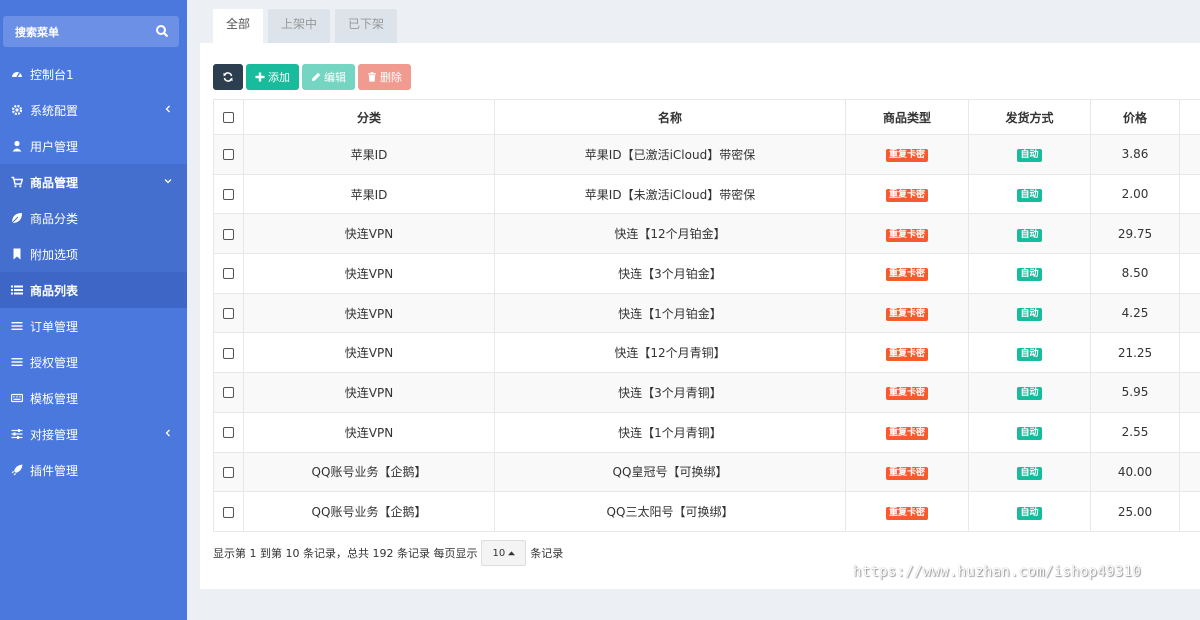 The height and width of the screenshot is (620, 1200). I want to click on sidebar-item-product-list: 商品列表, so click(93, 290).